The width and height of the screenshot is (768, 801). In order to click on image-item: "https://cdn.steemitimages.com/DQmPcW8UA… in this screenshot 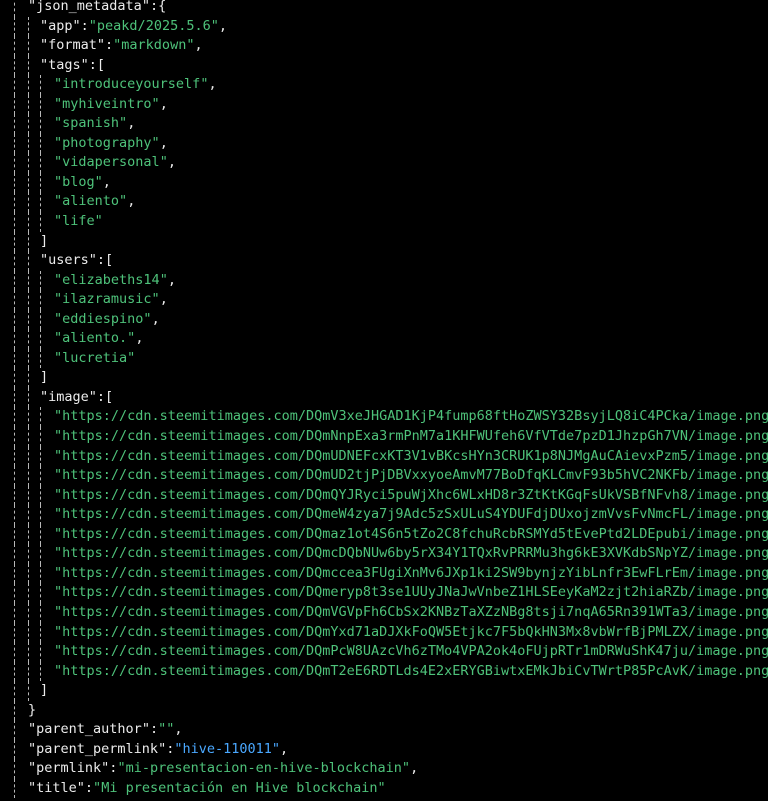, I will do `click(384, 652)`.